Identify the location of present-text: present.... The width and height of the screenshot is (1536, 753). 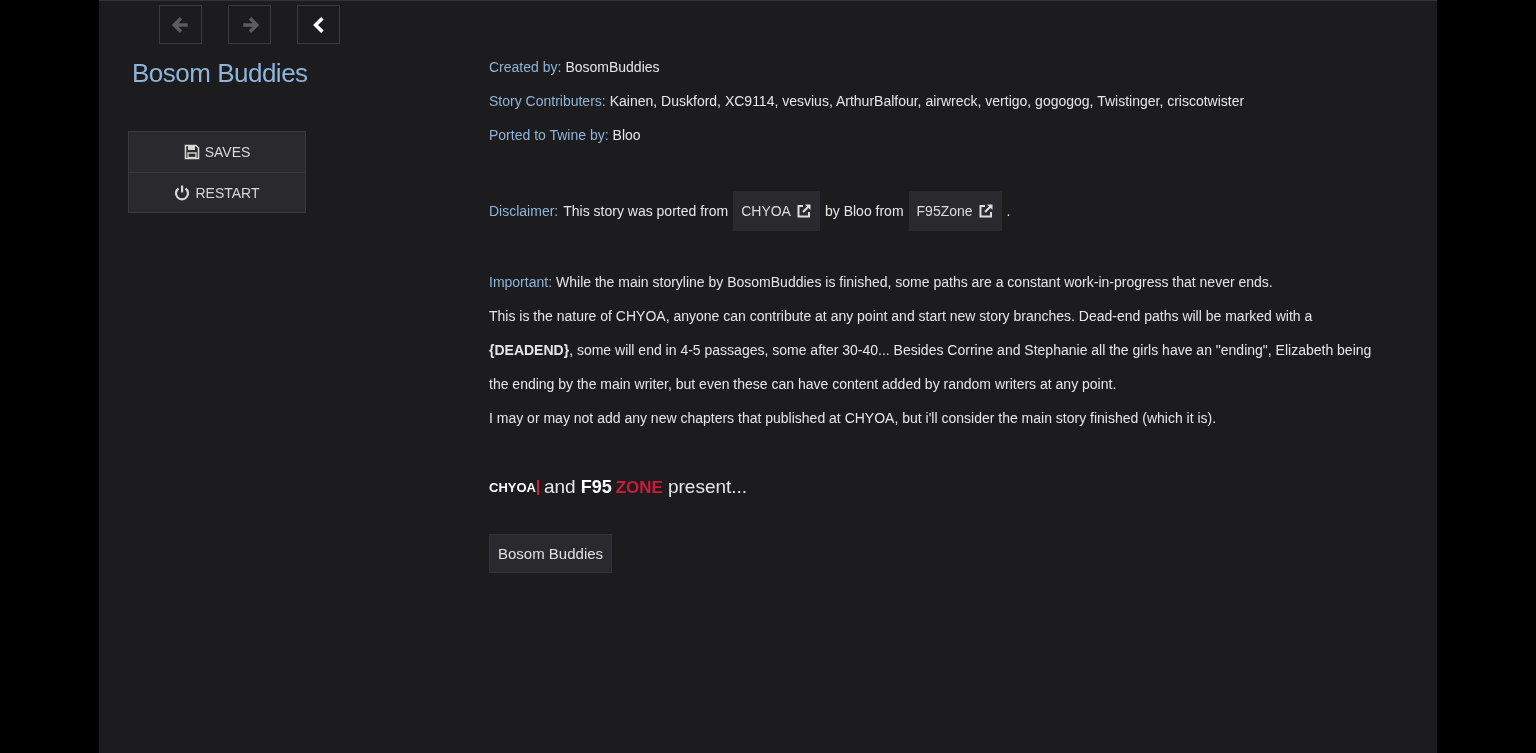
(707, 487).